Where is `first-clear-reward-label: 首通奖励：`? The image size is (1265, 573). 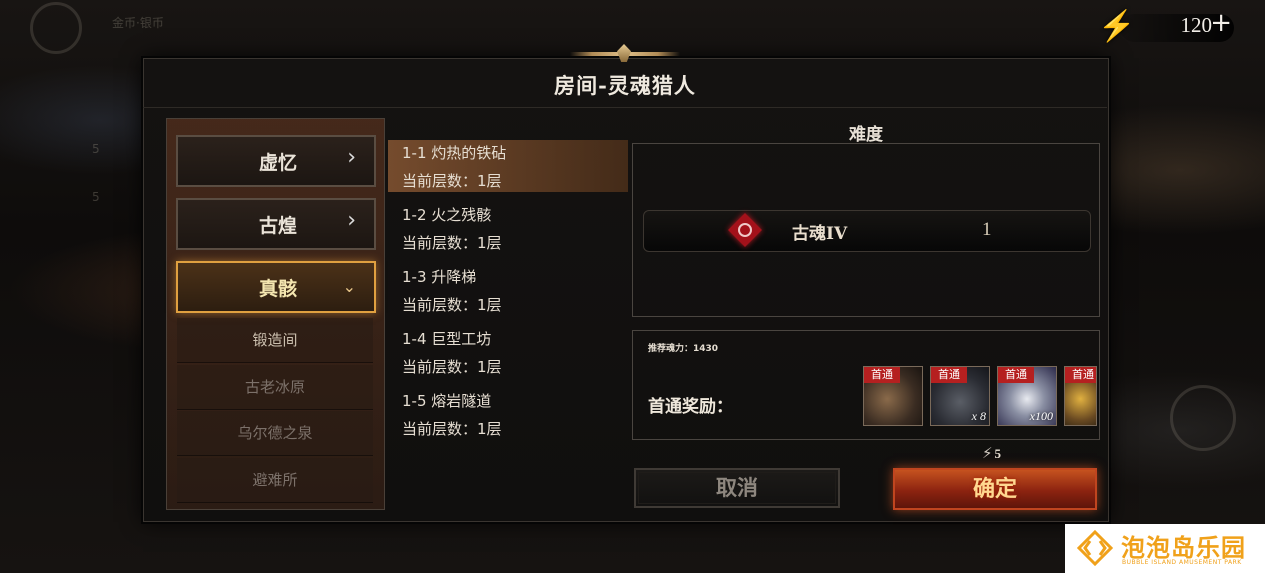
first-clear-reward-label: 首通奖励： is located at coordinates (690, 407).